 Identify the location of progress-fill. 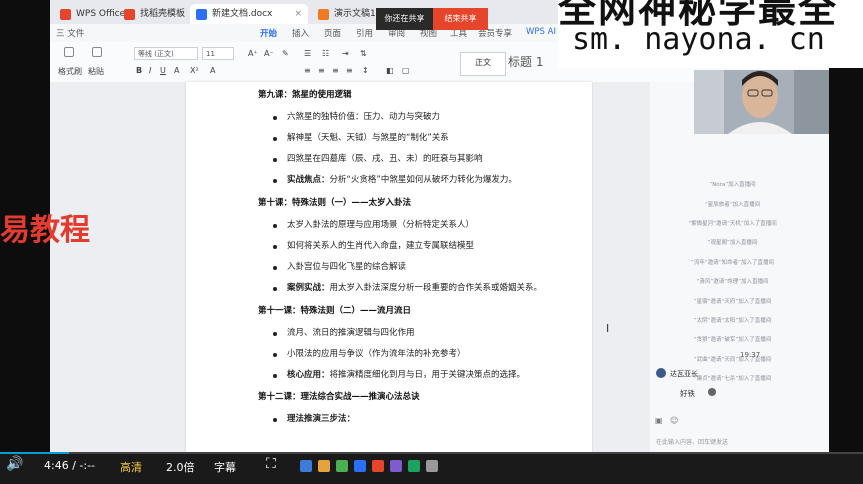
(35, 453).